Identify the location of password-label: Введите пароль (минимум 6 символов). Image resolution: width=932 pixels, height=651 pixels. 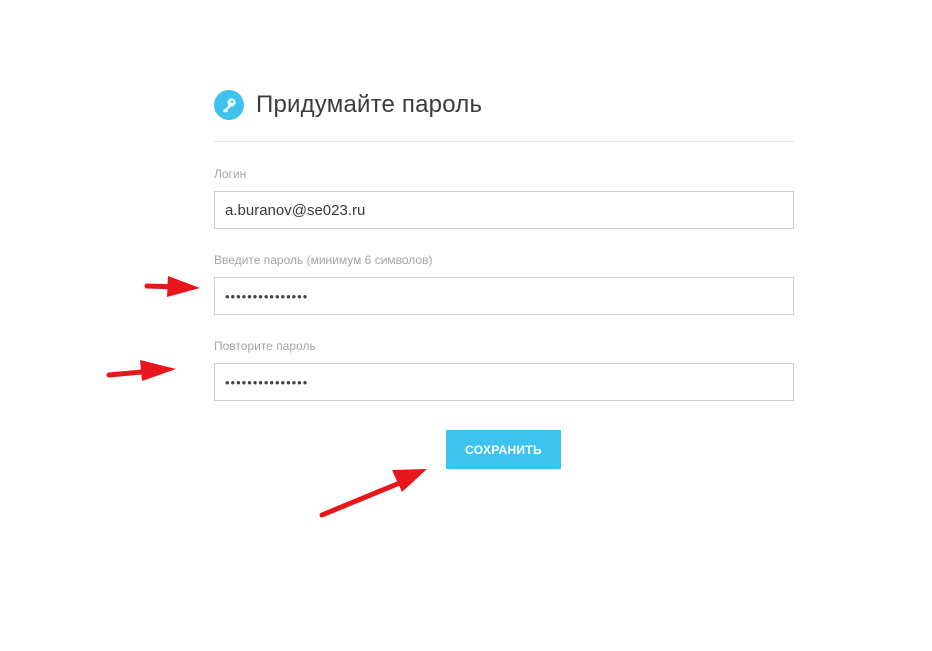
(323, 260).